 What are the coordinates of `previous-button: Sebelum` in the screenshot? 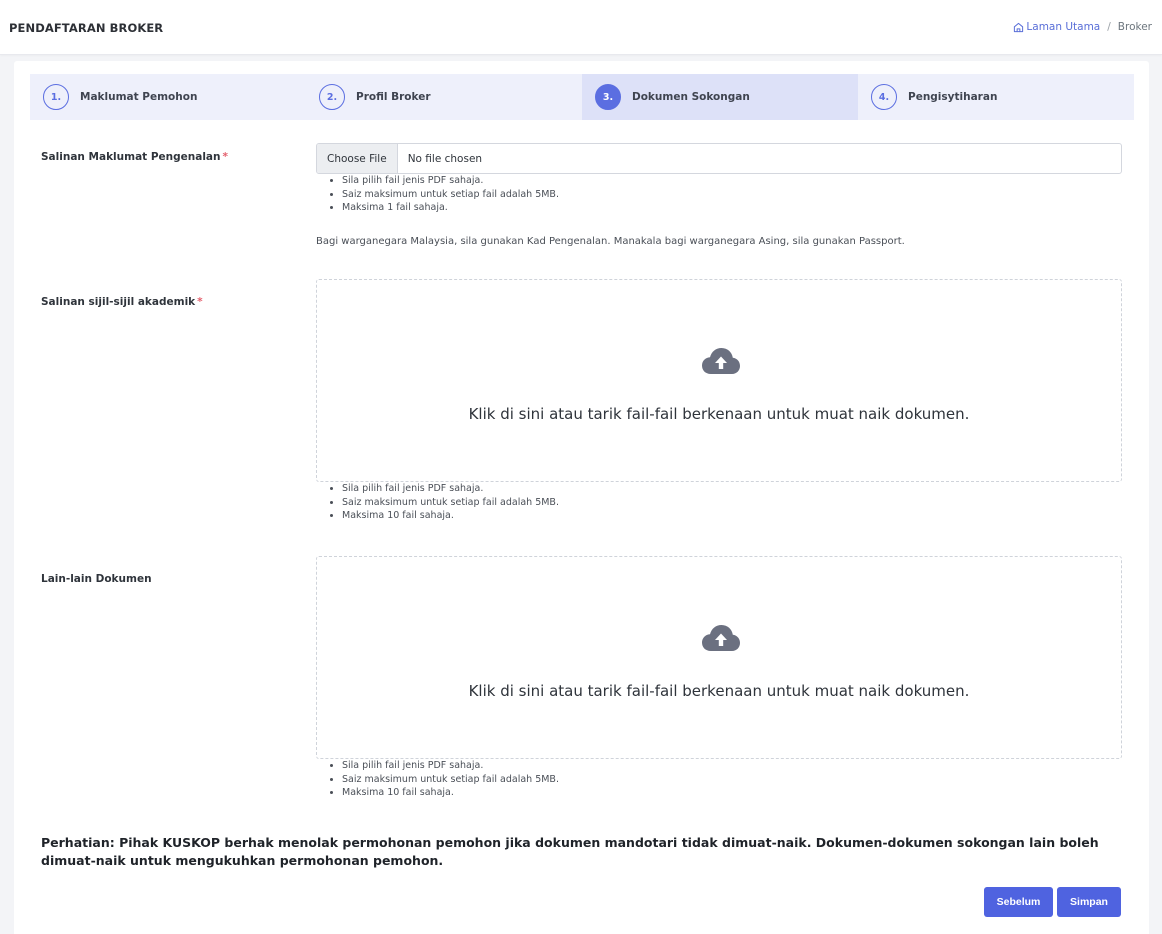 It's located at (1018, 902).